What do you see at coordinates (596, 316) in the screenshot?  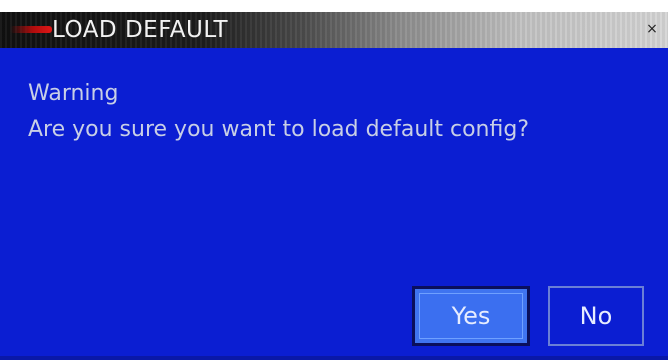 I see `no-button: No` at bounding box center [596, 316].